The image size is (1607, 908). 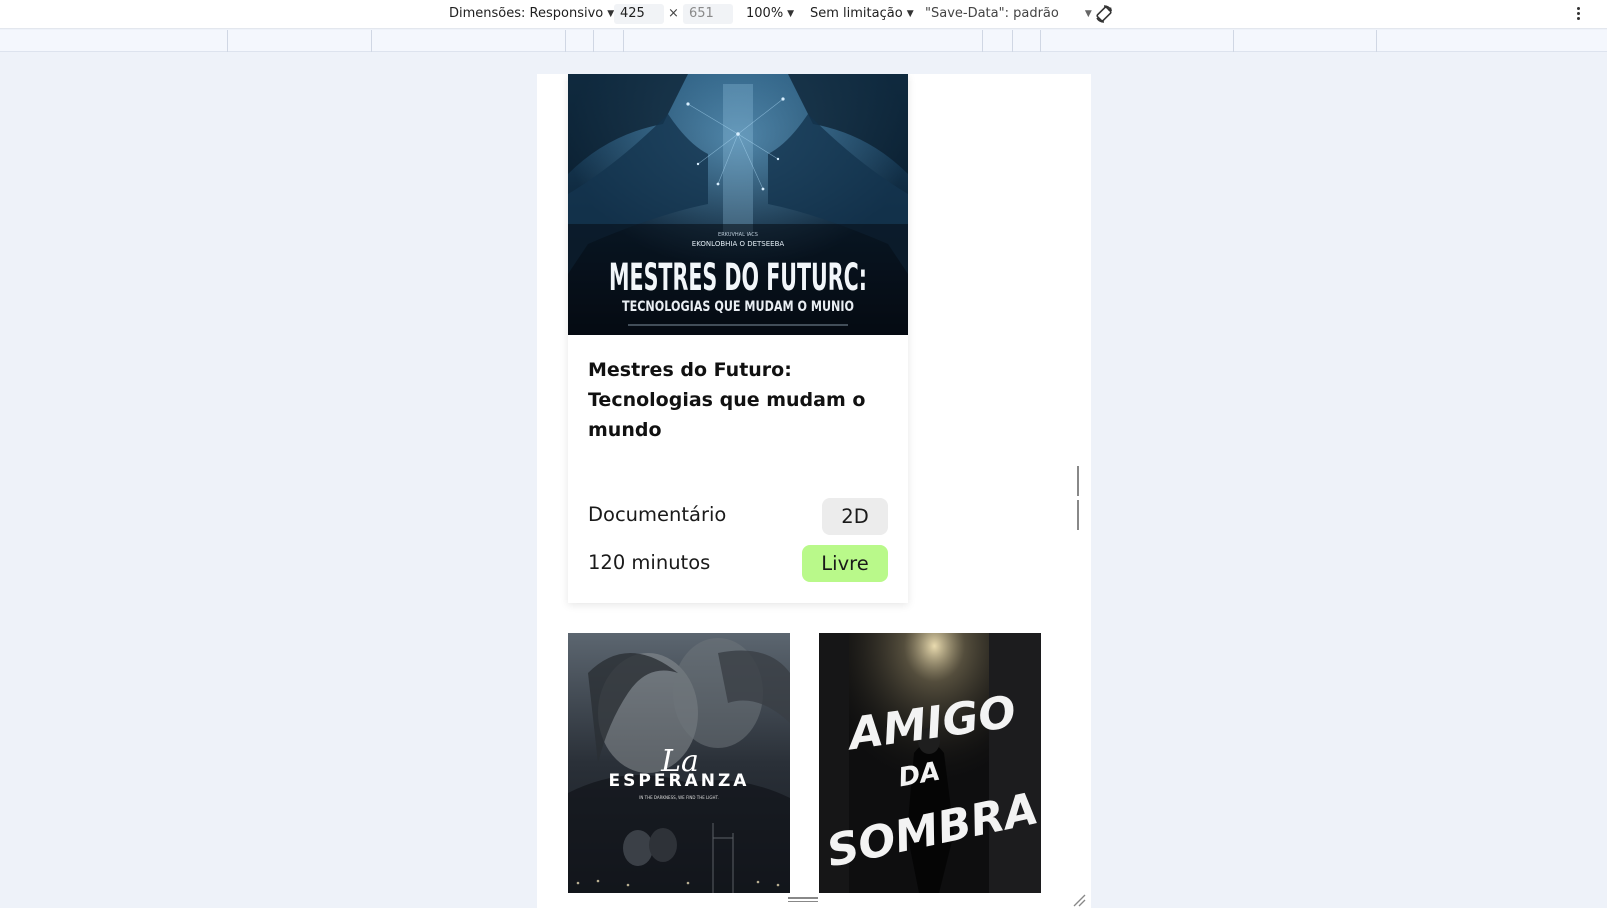 I want to click on poster-credit: ERKUVHAL IACS, so click(x=738, y=235).